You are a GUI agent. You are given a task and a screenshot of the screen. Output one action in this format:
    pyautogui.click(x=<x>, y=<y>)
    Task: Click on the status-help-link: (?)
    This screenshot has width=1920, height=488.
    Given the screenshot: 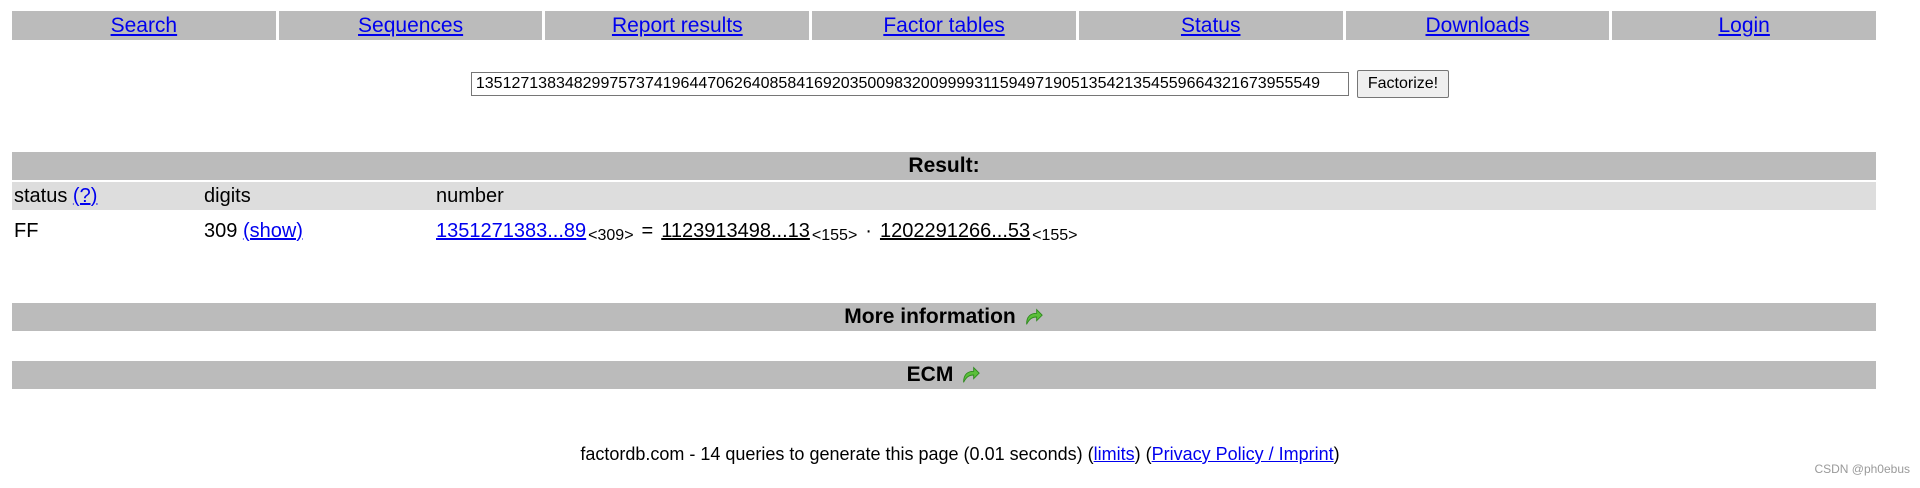 What is the action you would take?
    pyautogui.click(x=85, y=196)
    